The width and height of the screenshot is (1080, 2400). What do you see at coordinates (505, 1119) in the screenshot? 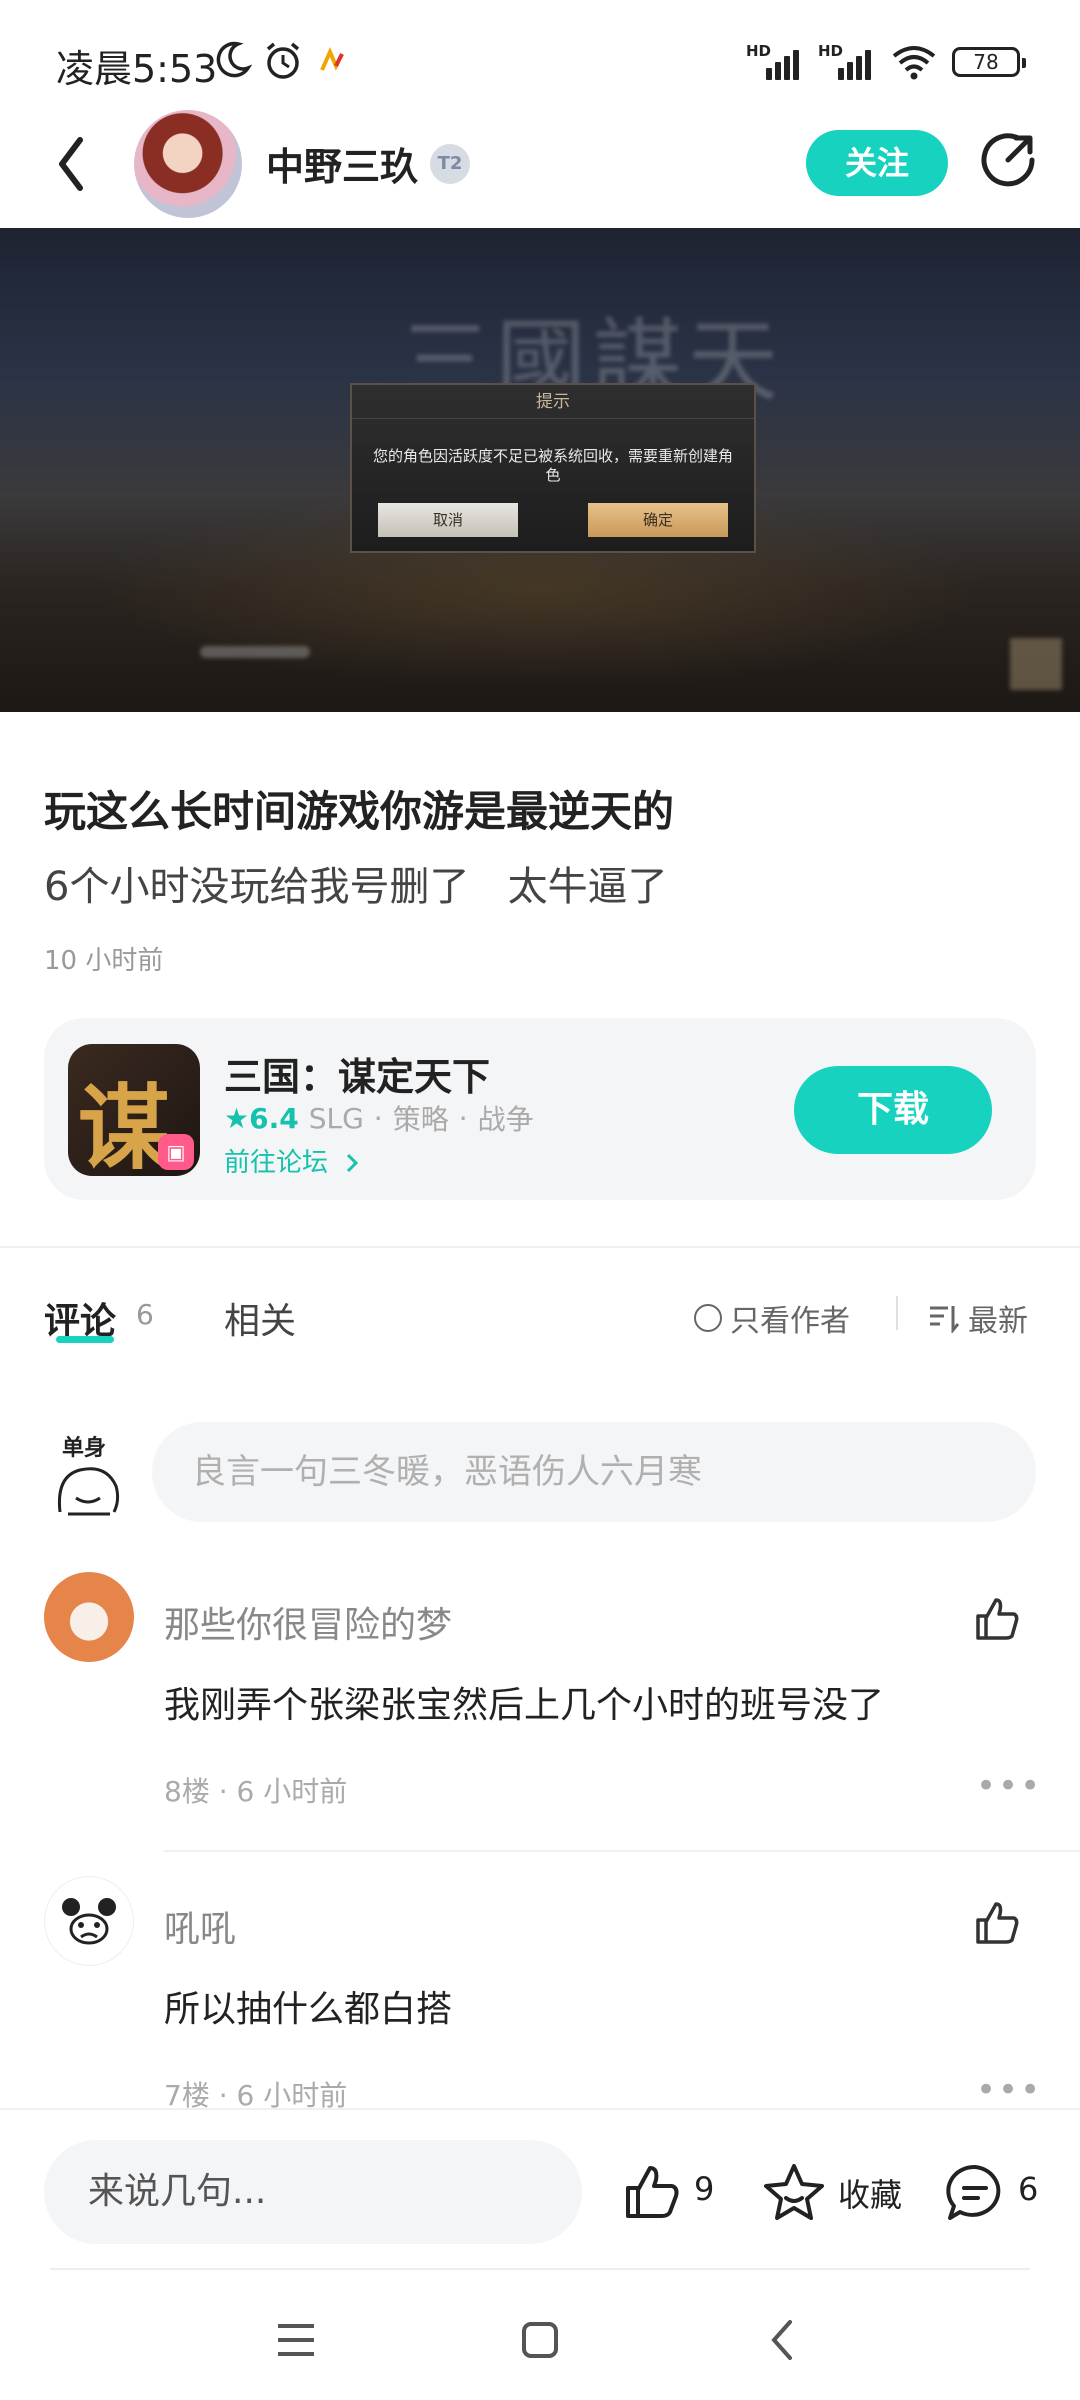
I see `game-tag: 战争` at bounding box center [505, 1119].